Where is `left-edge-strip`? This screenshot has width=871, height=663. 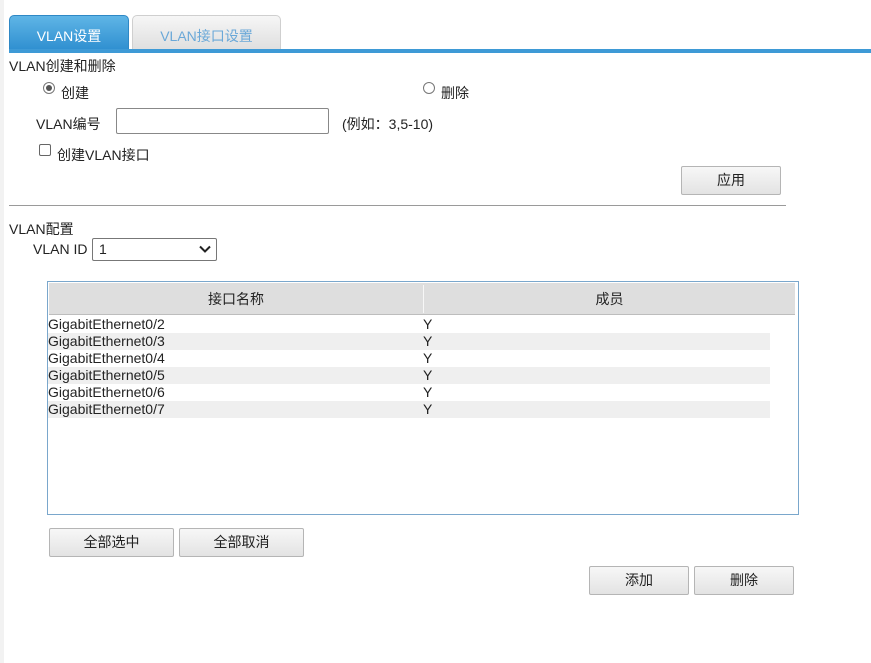 left-edge-strip is located at coordinates (2, 331).